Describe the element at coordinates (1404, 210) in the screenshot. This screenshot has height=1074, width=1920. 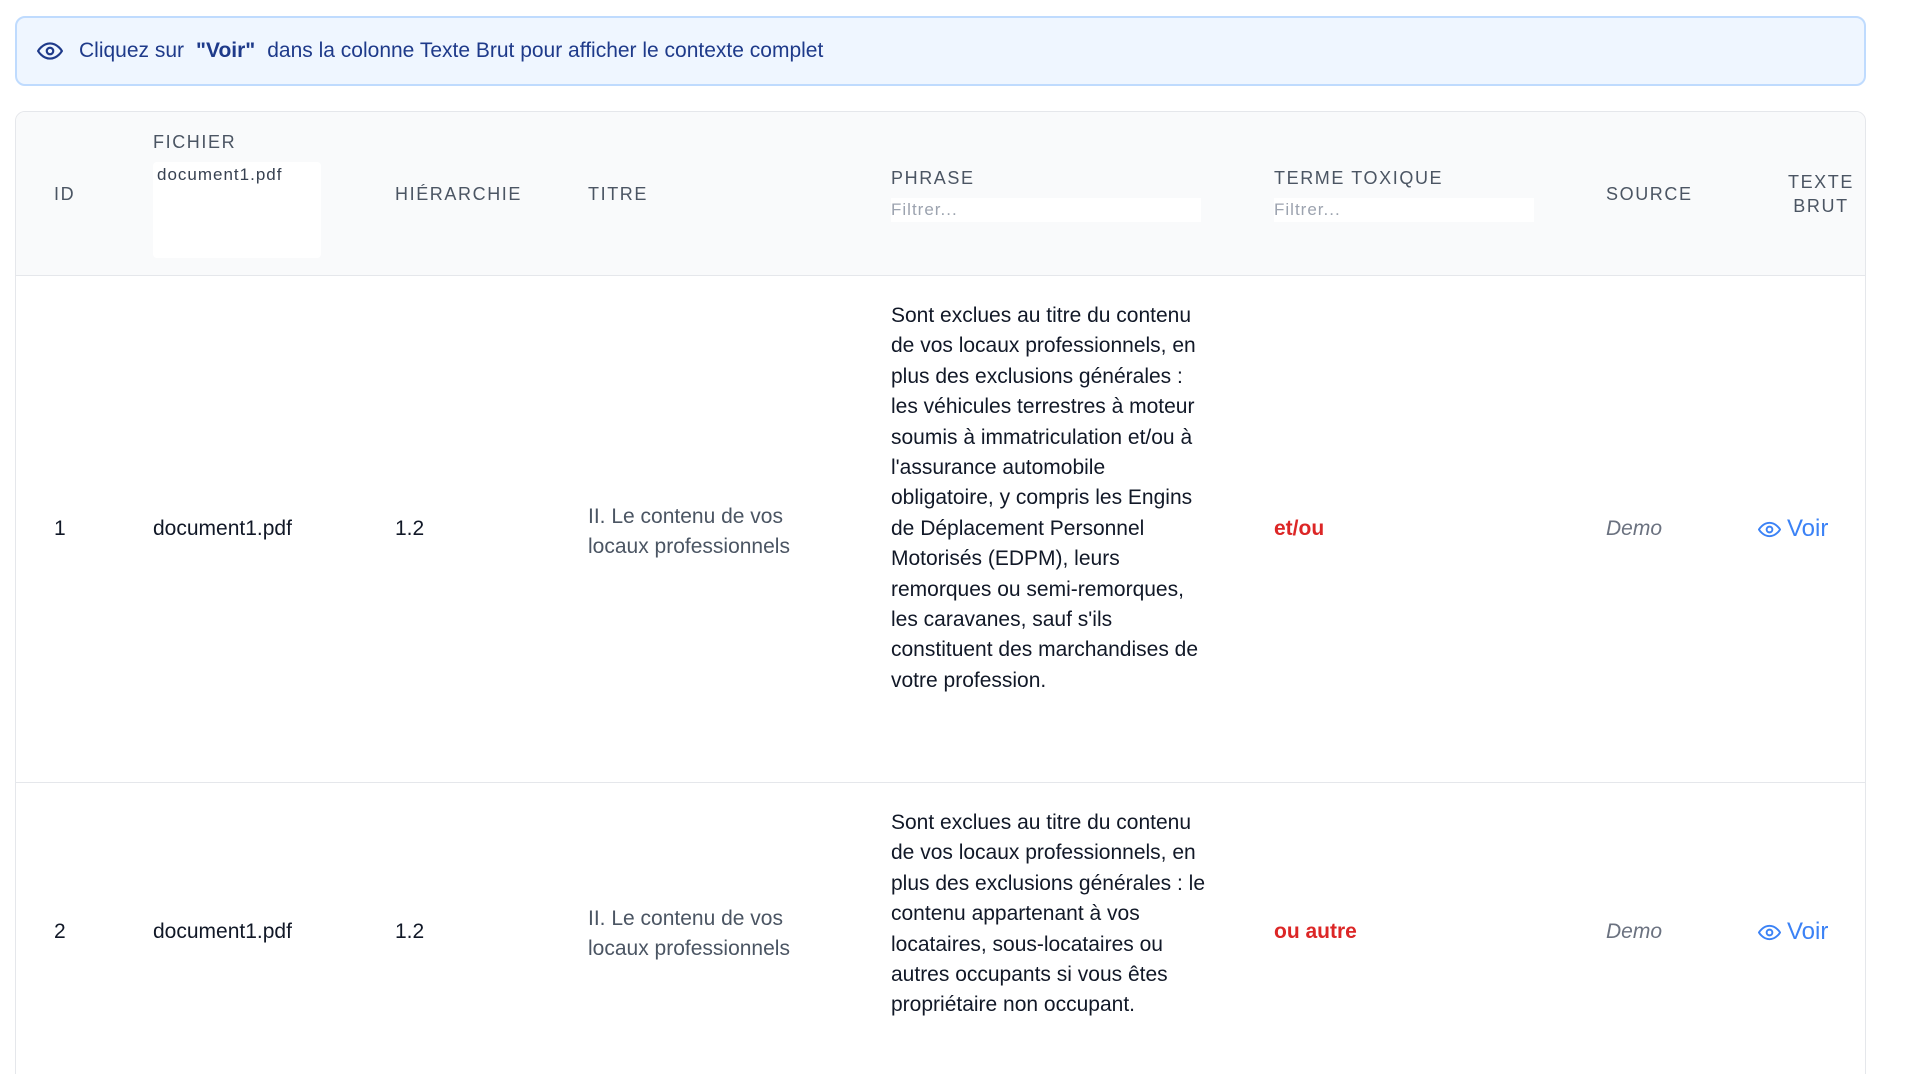
I see `terme-filter-input` at that location.